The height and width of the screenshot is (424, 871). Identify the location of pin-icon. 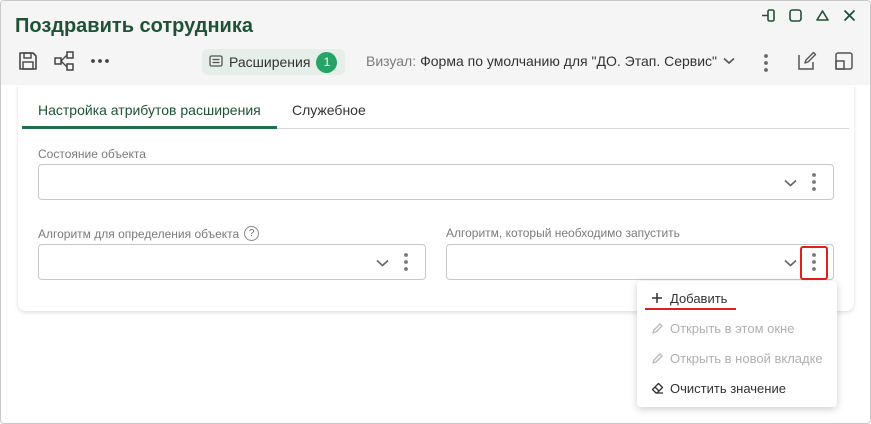
(768, 15).